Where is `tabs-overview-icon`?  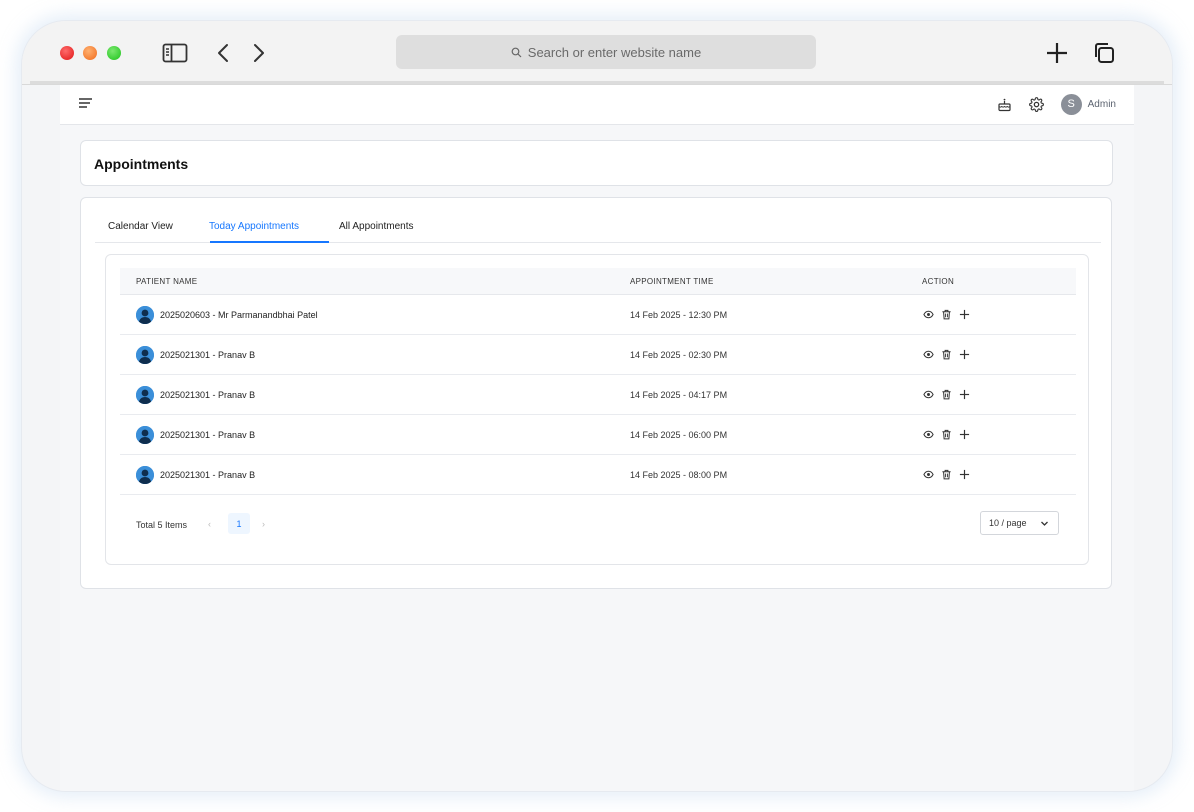 tabs-overview-icon is located at coordinates (1104, 53).